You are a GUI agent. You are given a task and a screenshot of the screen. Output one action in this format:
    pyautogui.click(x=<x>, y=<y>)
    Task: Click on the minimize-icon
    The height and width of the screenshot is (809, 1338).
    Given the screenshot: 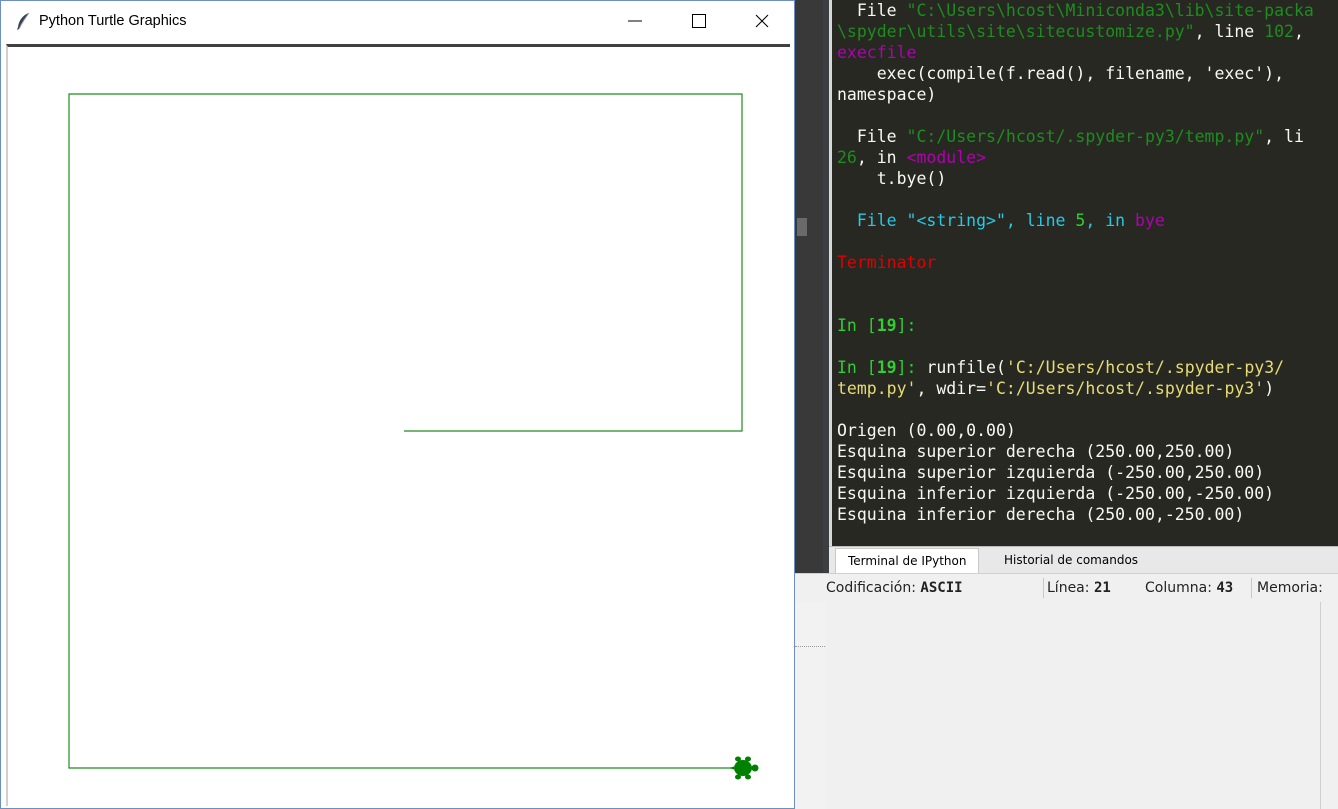 What is the action you would take?
    pyautogui.click(x=635, y=21)
    